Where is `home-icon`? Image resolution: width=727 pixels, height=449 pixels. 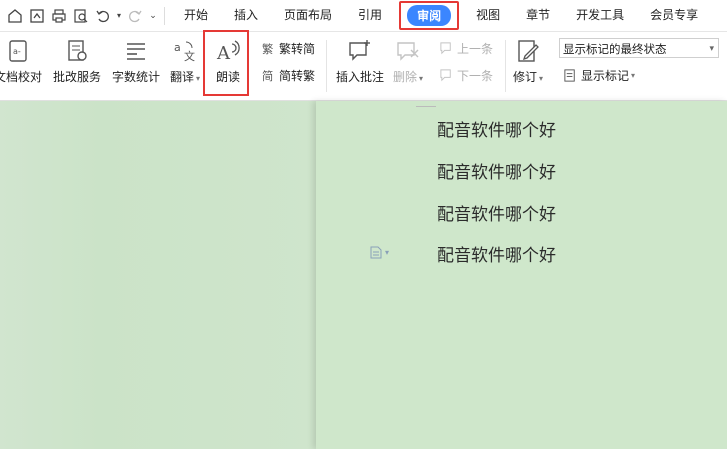
home-icon is located at coordinates (15, 16).